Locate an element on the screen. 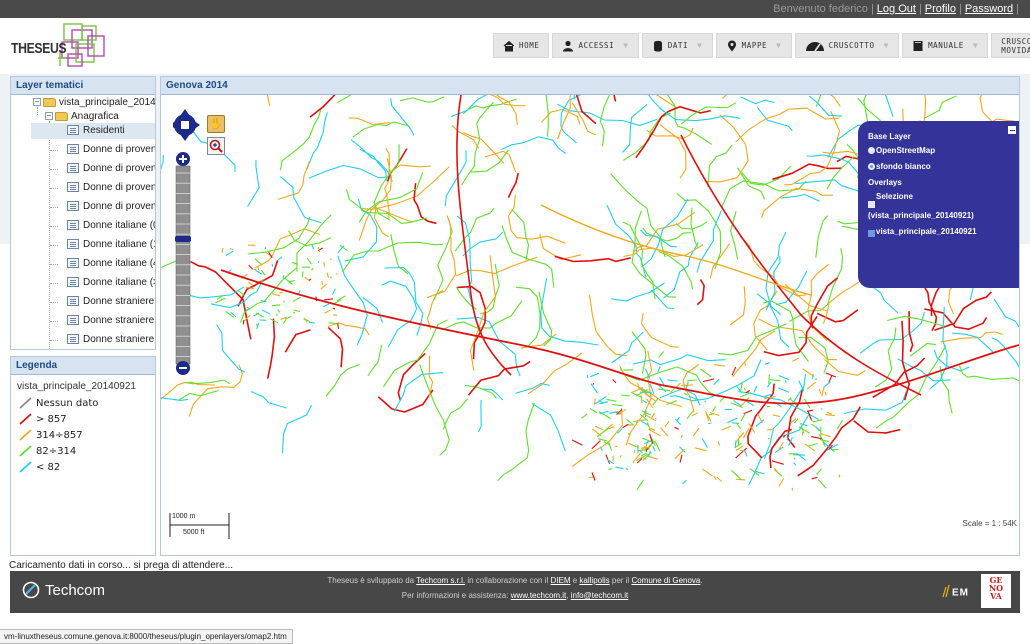  layer-item: Donne italiane (41 is located at coordinates (111, 264).